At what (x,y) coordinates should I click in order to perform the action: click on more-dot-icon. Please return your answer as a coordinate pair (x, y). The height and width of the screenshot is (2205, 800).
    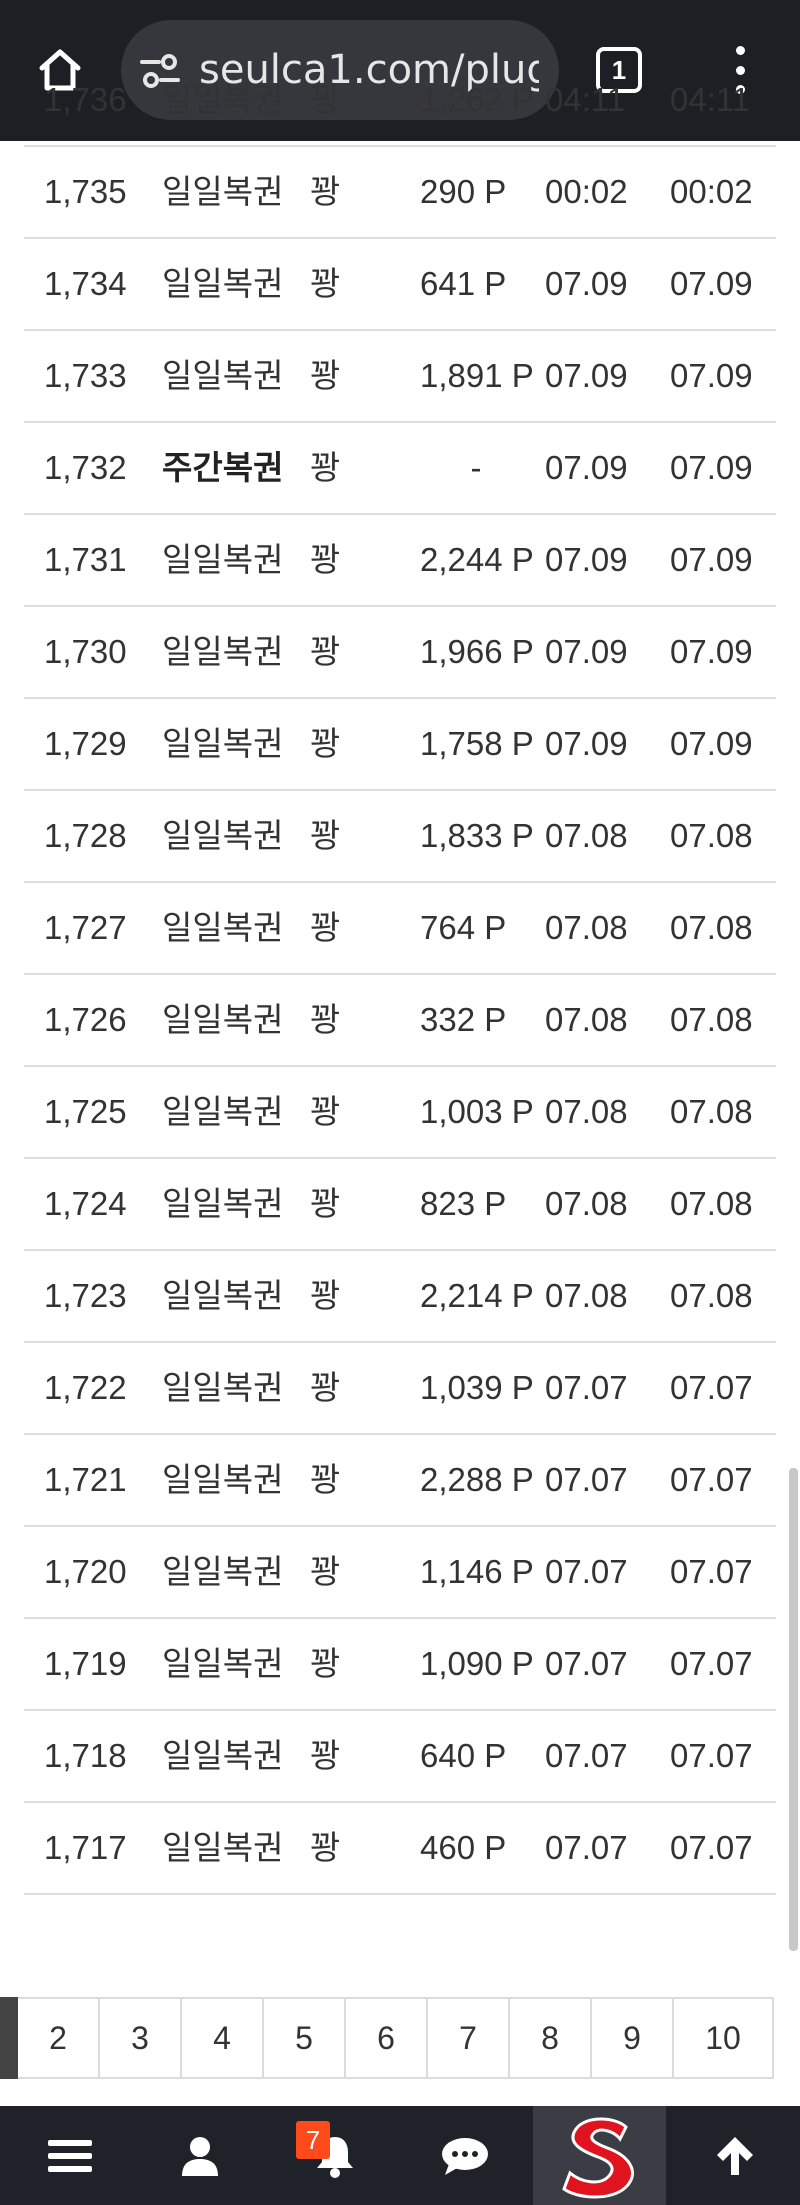
    Looking at the image, I should click on (740, 50).